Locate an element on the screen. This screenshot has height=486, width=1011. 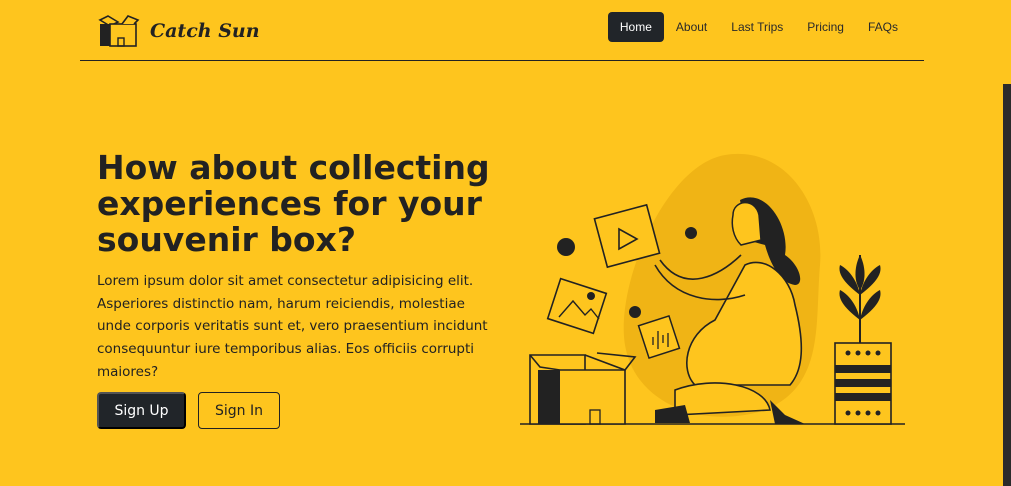
nav-item-last-trips: Last Trips is located at coordinates (757, 27).